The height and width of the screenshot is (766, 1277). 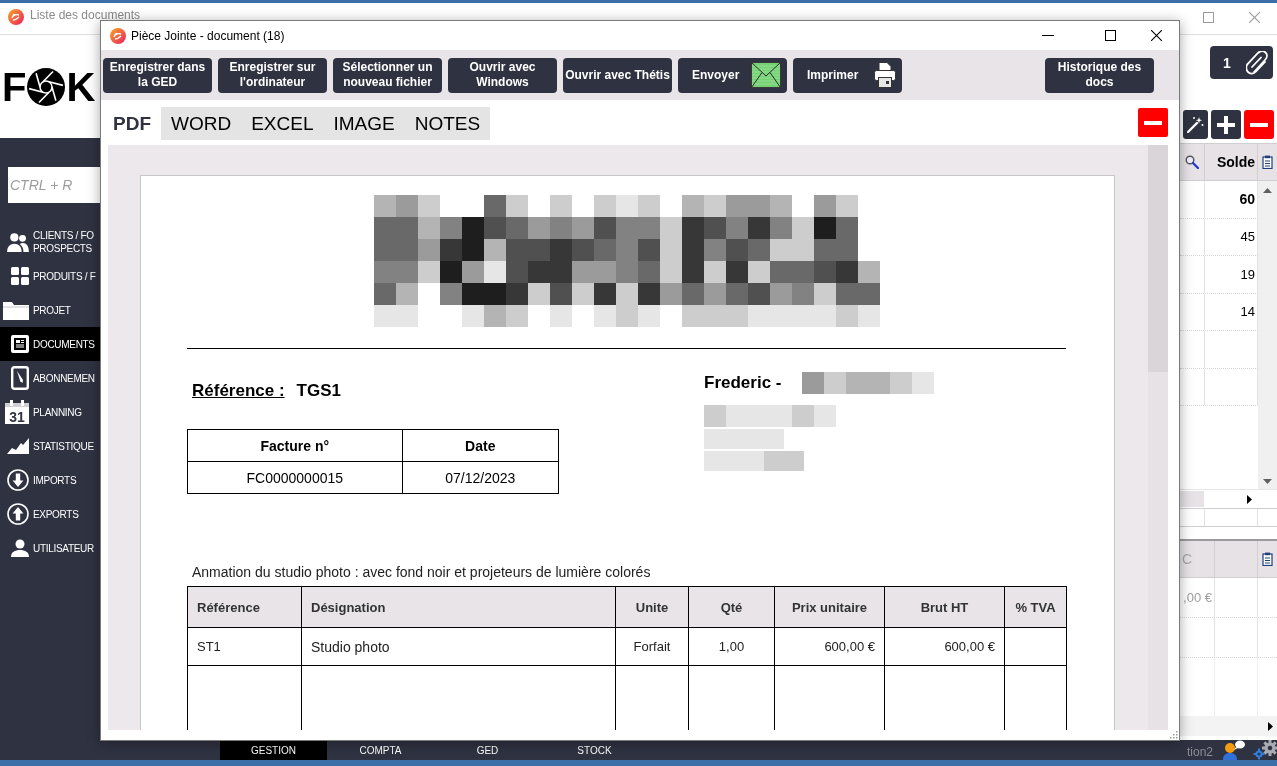 What do you see at coordinates (18, 480) in the screenshot?
I see `arrow-down-circle-icon` at bounding box center [18, 480].